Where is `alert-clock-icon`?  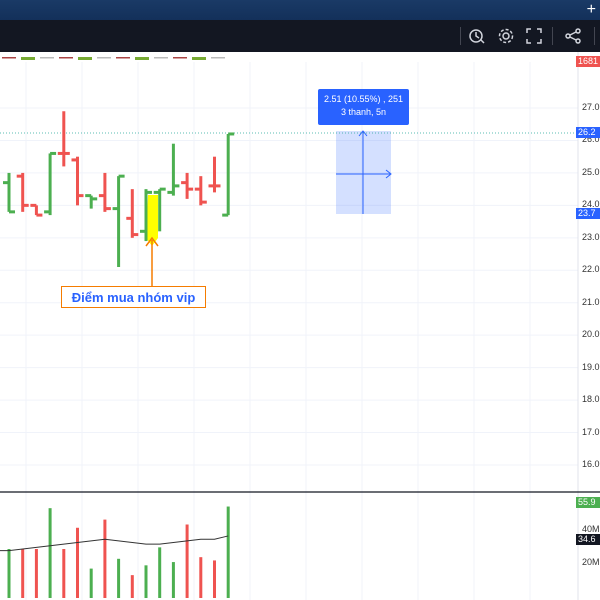 alert-clock-icon is located at coordinates (477, 36).